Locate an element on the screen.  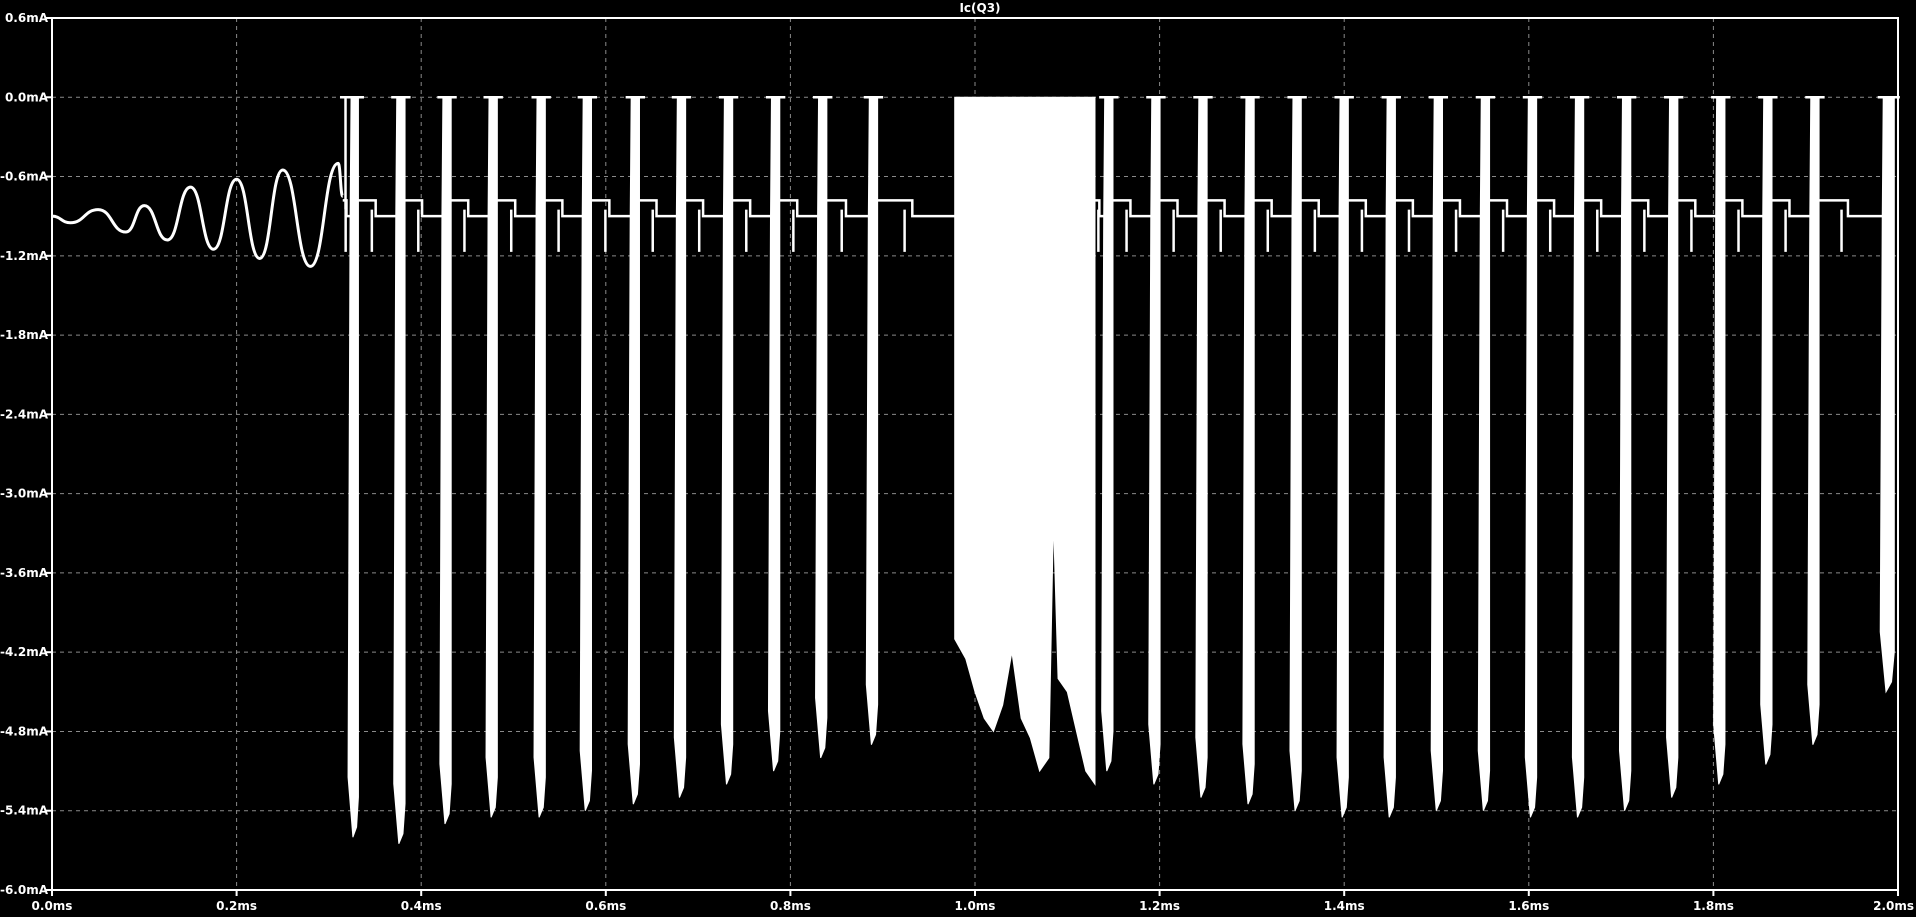
x-tick-label: 1.2ms is located at coordinates (1159, 906).